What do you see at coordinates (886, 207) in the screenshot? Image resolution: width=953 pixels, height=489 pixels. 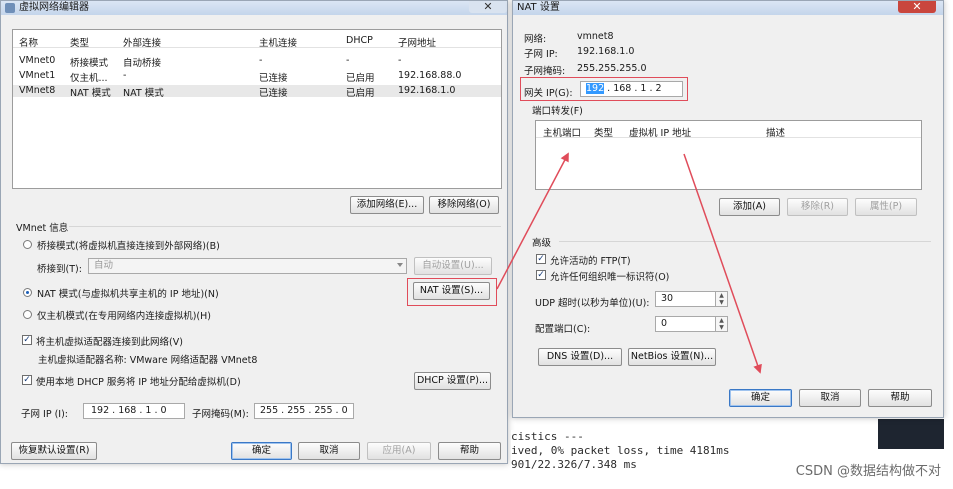 I see `properties-button: 属性(P)` at bounding box center [886, 207].